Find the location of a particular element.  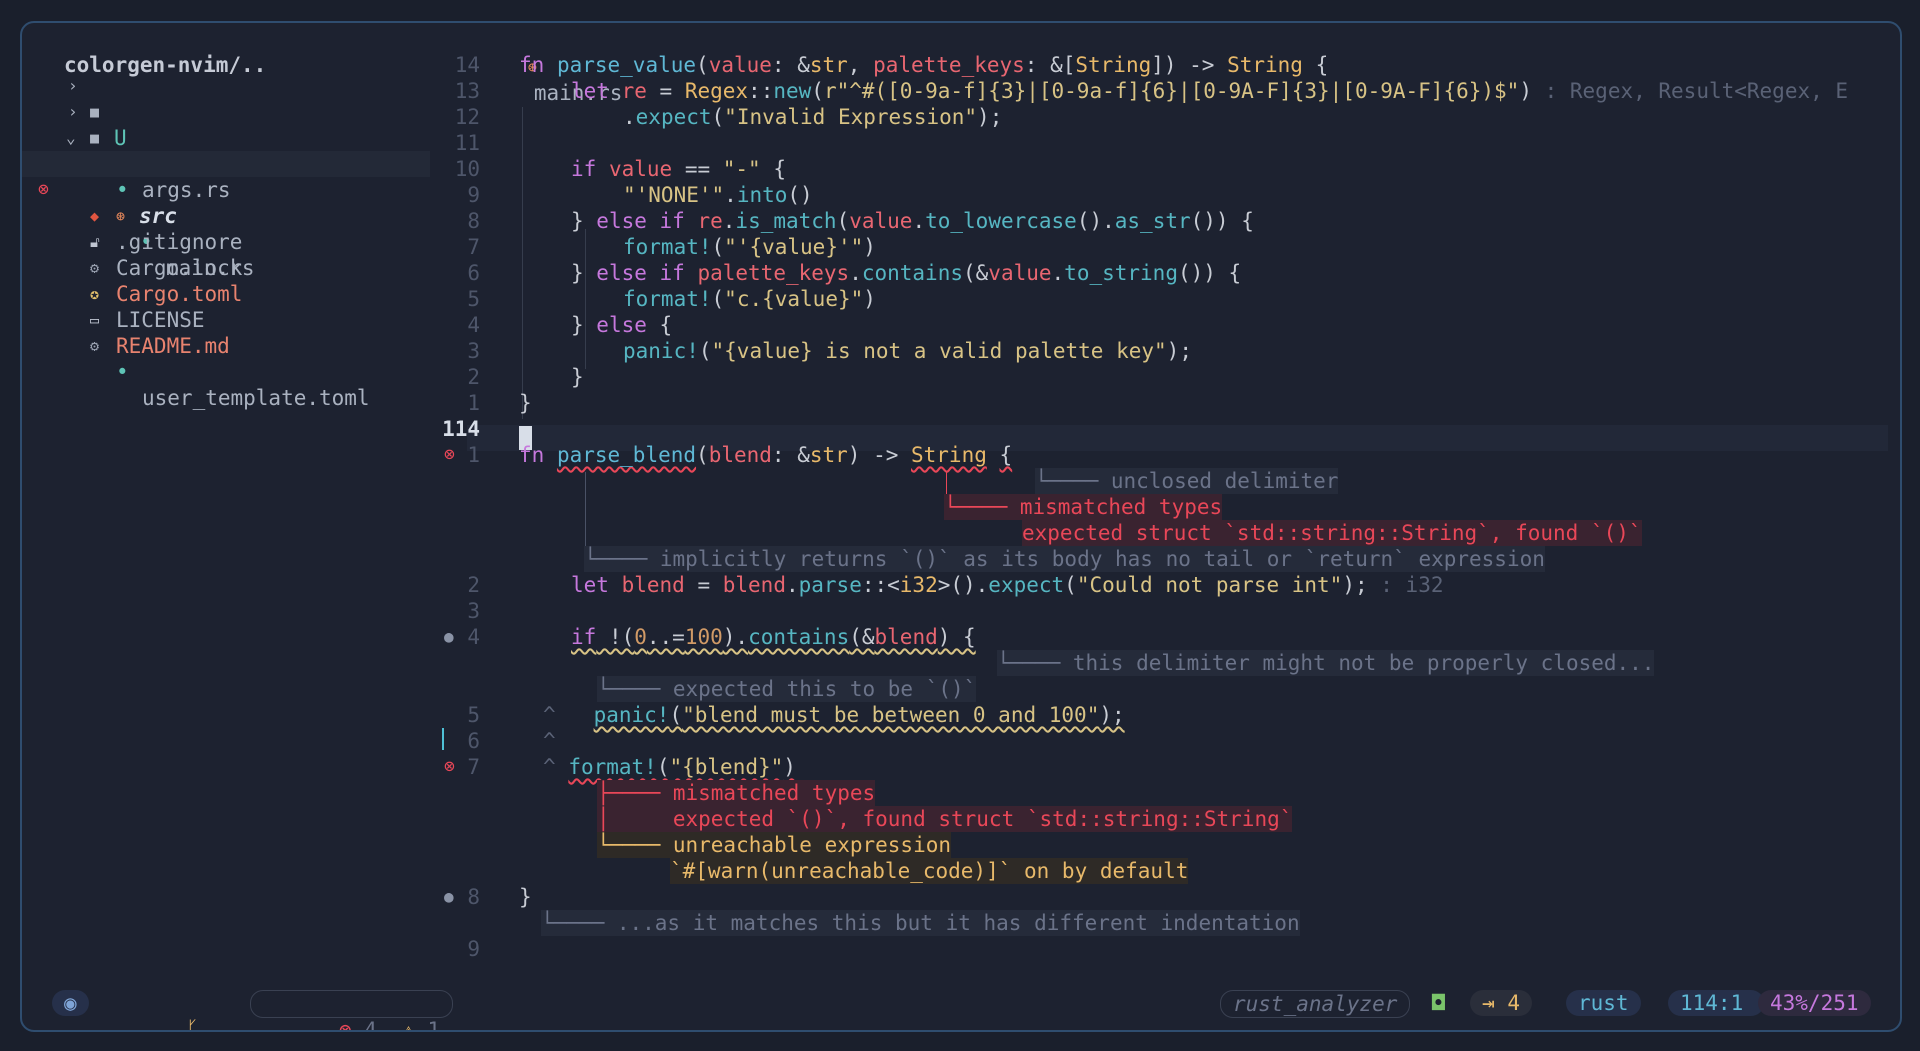

diagnostic-message: unreachable expression is located at coordinates (812, 845).